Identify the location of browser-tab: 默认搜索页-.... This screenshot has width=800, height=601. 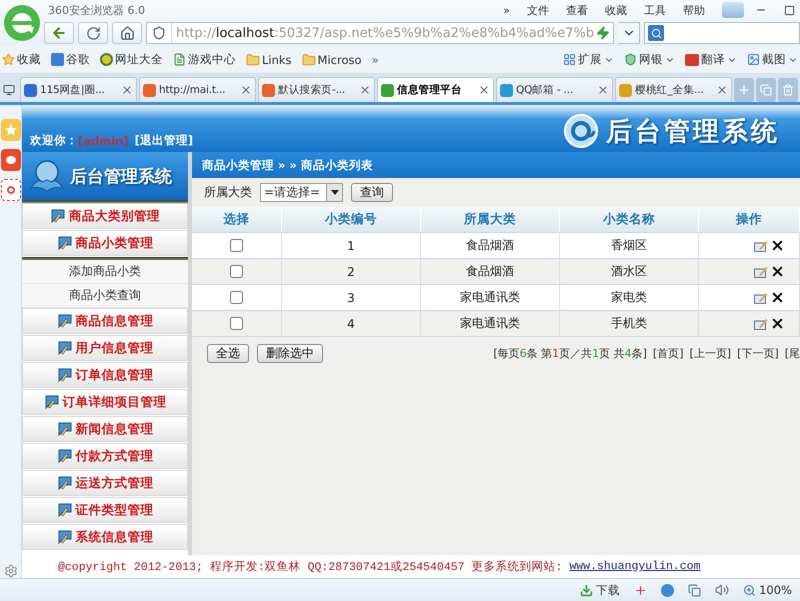
(316, 89).